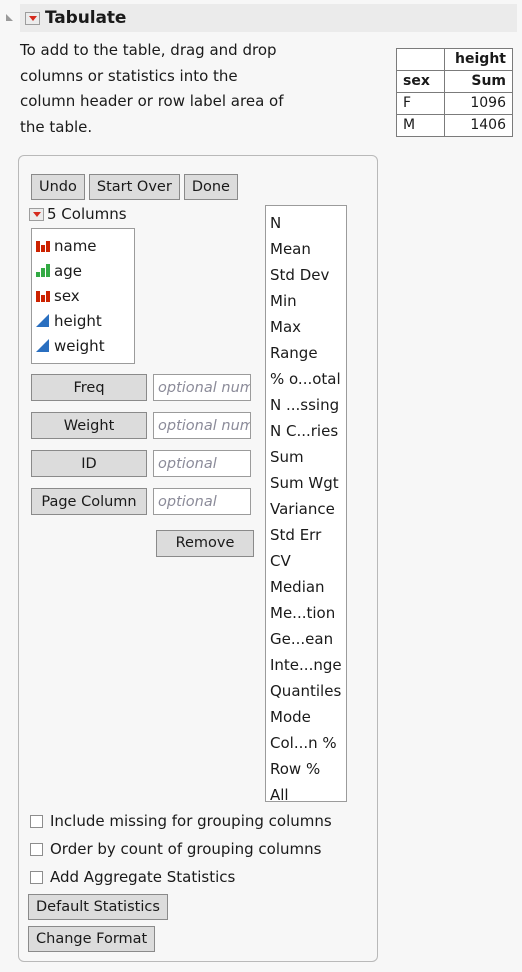 This screenshot has height=972, width=522. What do you see at coordinates (478, 125) in the screenshot?
I see `table-cell-value: 1406` at bounding box center [478, 125].